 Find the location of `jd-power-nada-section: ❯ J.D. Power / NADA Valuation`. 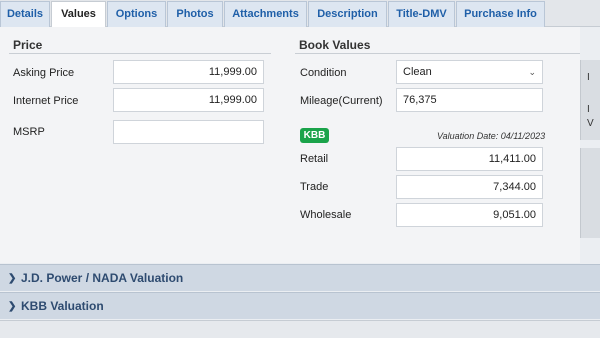

jd-power-nada-section: ❯ J.D. Power / NADA Valuation is located at coordinates (300, 277).